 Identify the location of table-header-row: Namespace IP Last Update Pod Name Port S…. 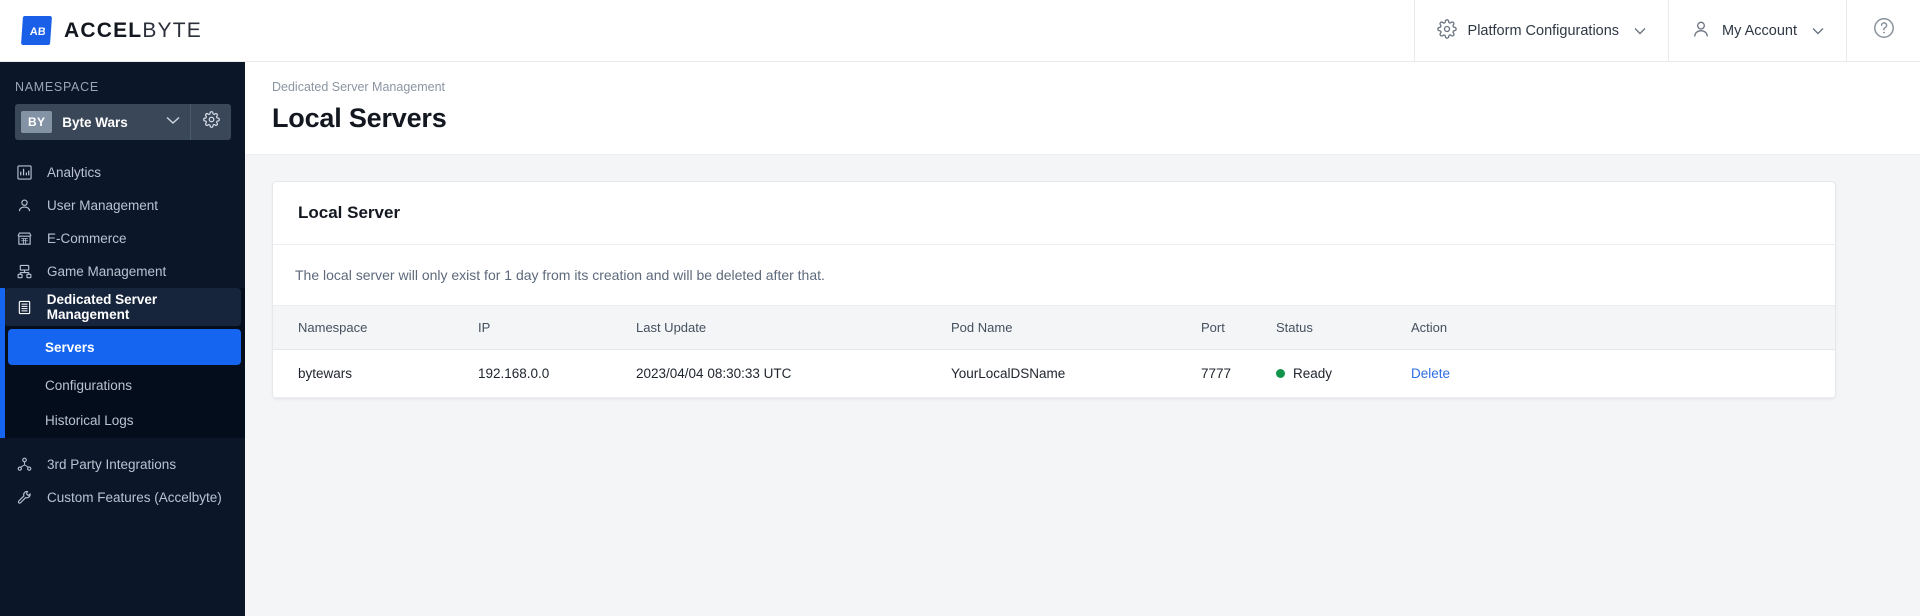
(1054, 328).